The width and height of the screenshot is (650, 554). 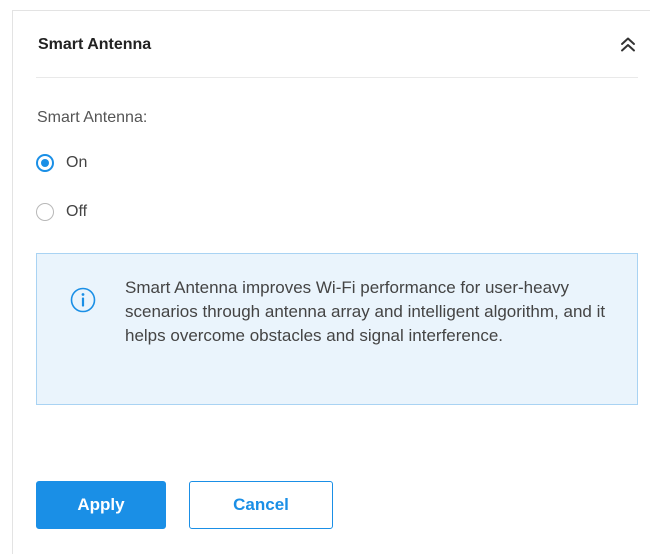 I want to click on double-chevron-up-icon, so click(x=628, y=45).